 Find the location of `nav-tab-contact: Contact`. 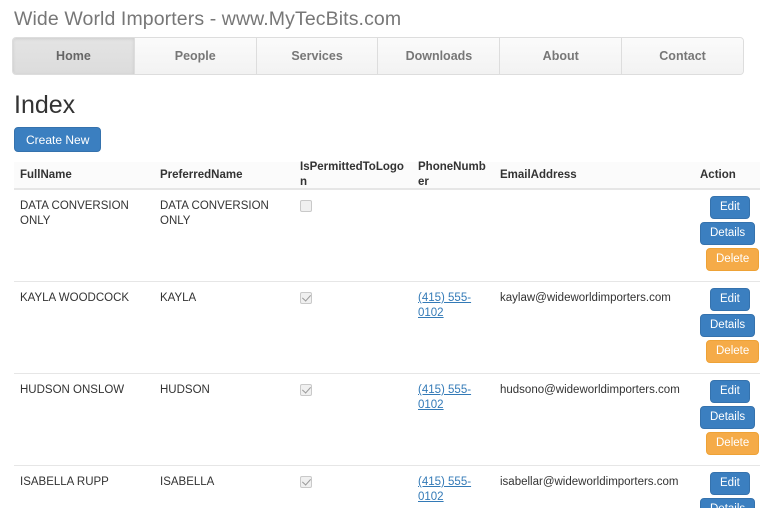

nav-tab-contact: Contact is located at coordinates (682, 56).